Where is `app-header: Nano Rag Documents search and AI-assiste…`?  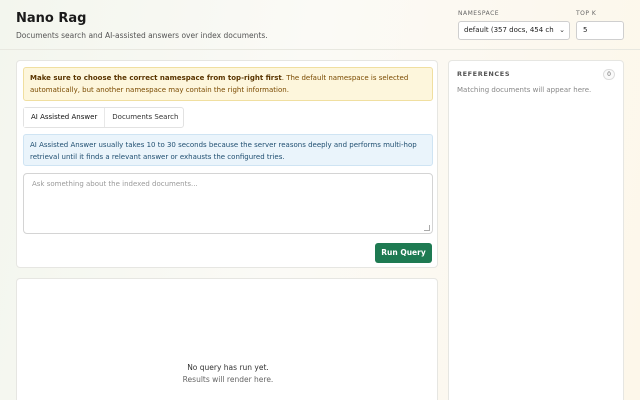
app-header: Nano Rag Documents search and AI-assiste… is located at coordinates (320, 25).